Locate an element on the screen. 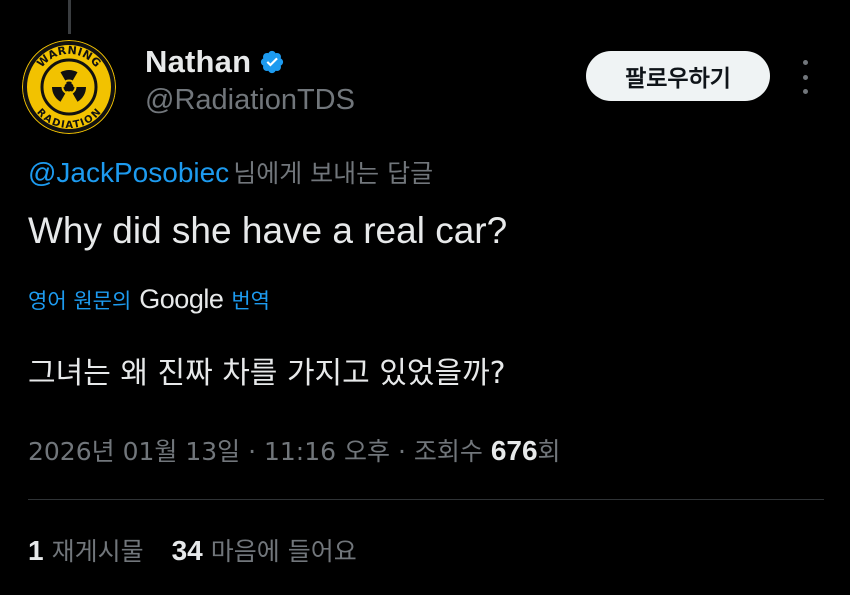 The image size is (850, 595). tweet-time: 11:16 오후 is located at coordinates (327, 451).